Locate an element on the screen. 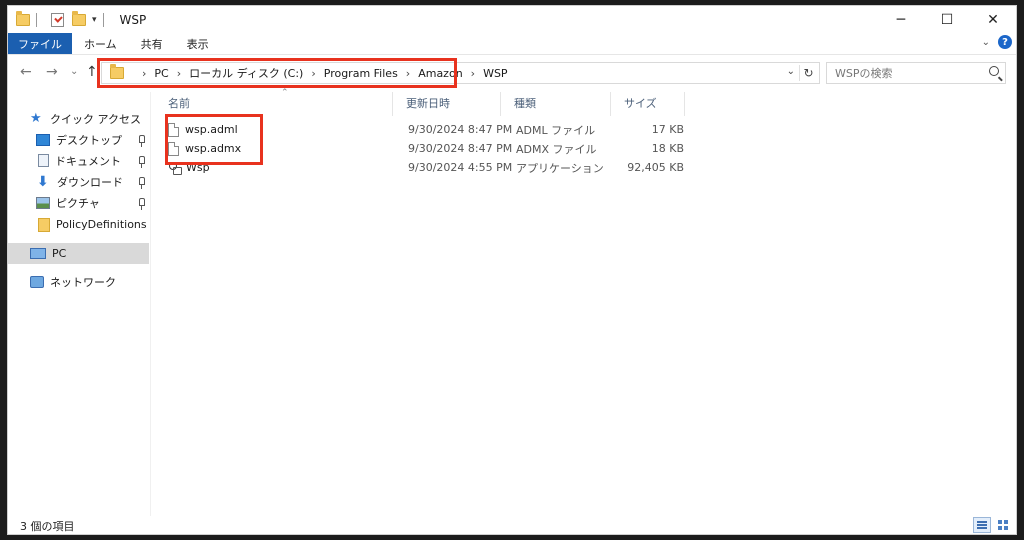  breadcrumb-item-local-disk: ローカル ディスク (C:) is located at coordinates (246, 73).